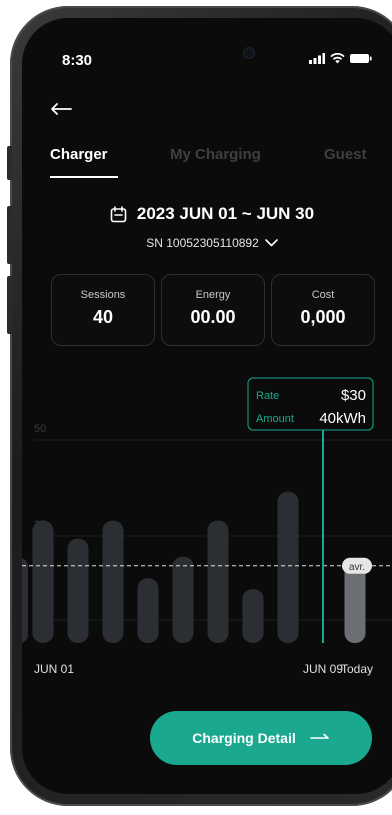 The height and width of the screenshot is (815, 392). Describe the element at coordinates (225, 213) in the screenshot. I see `date-range-label: 2023 JUN 01 ~ JUN 30` at that location.